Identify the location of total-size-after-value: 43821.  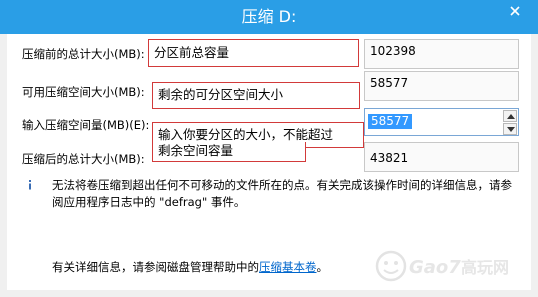
(389, 158).